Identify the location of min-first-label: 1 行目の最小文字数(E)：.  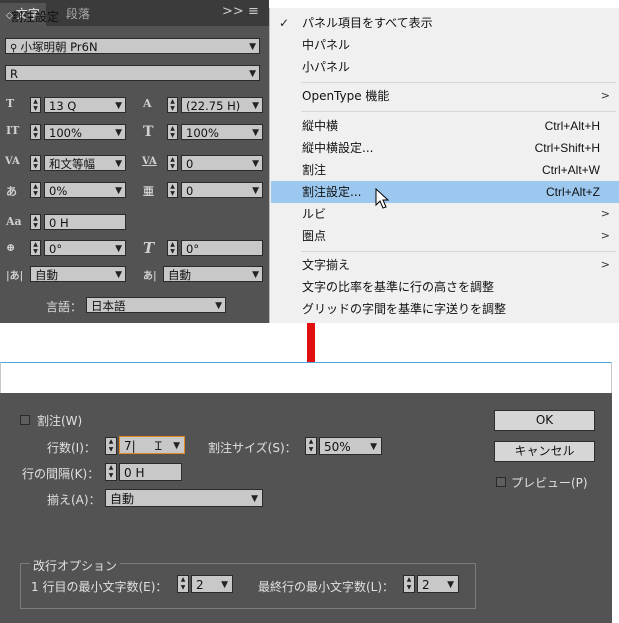
(99, 587).